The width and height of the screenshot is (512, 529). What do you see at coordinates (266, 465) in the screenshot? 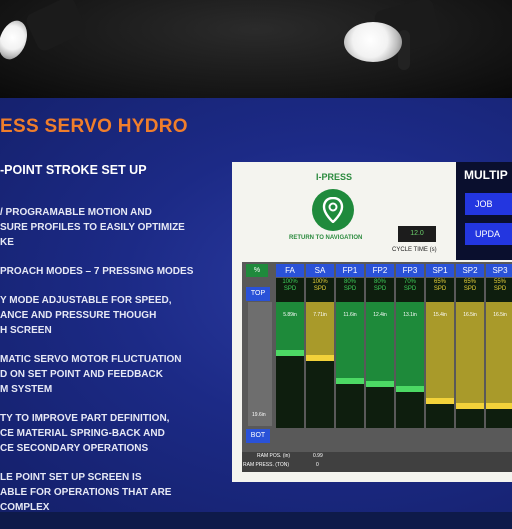
I see `ram-press-label: RAM PRESS. (TON)` at bounding box center [266, 465].